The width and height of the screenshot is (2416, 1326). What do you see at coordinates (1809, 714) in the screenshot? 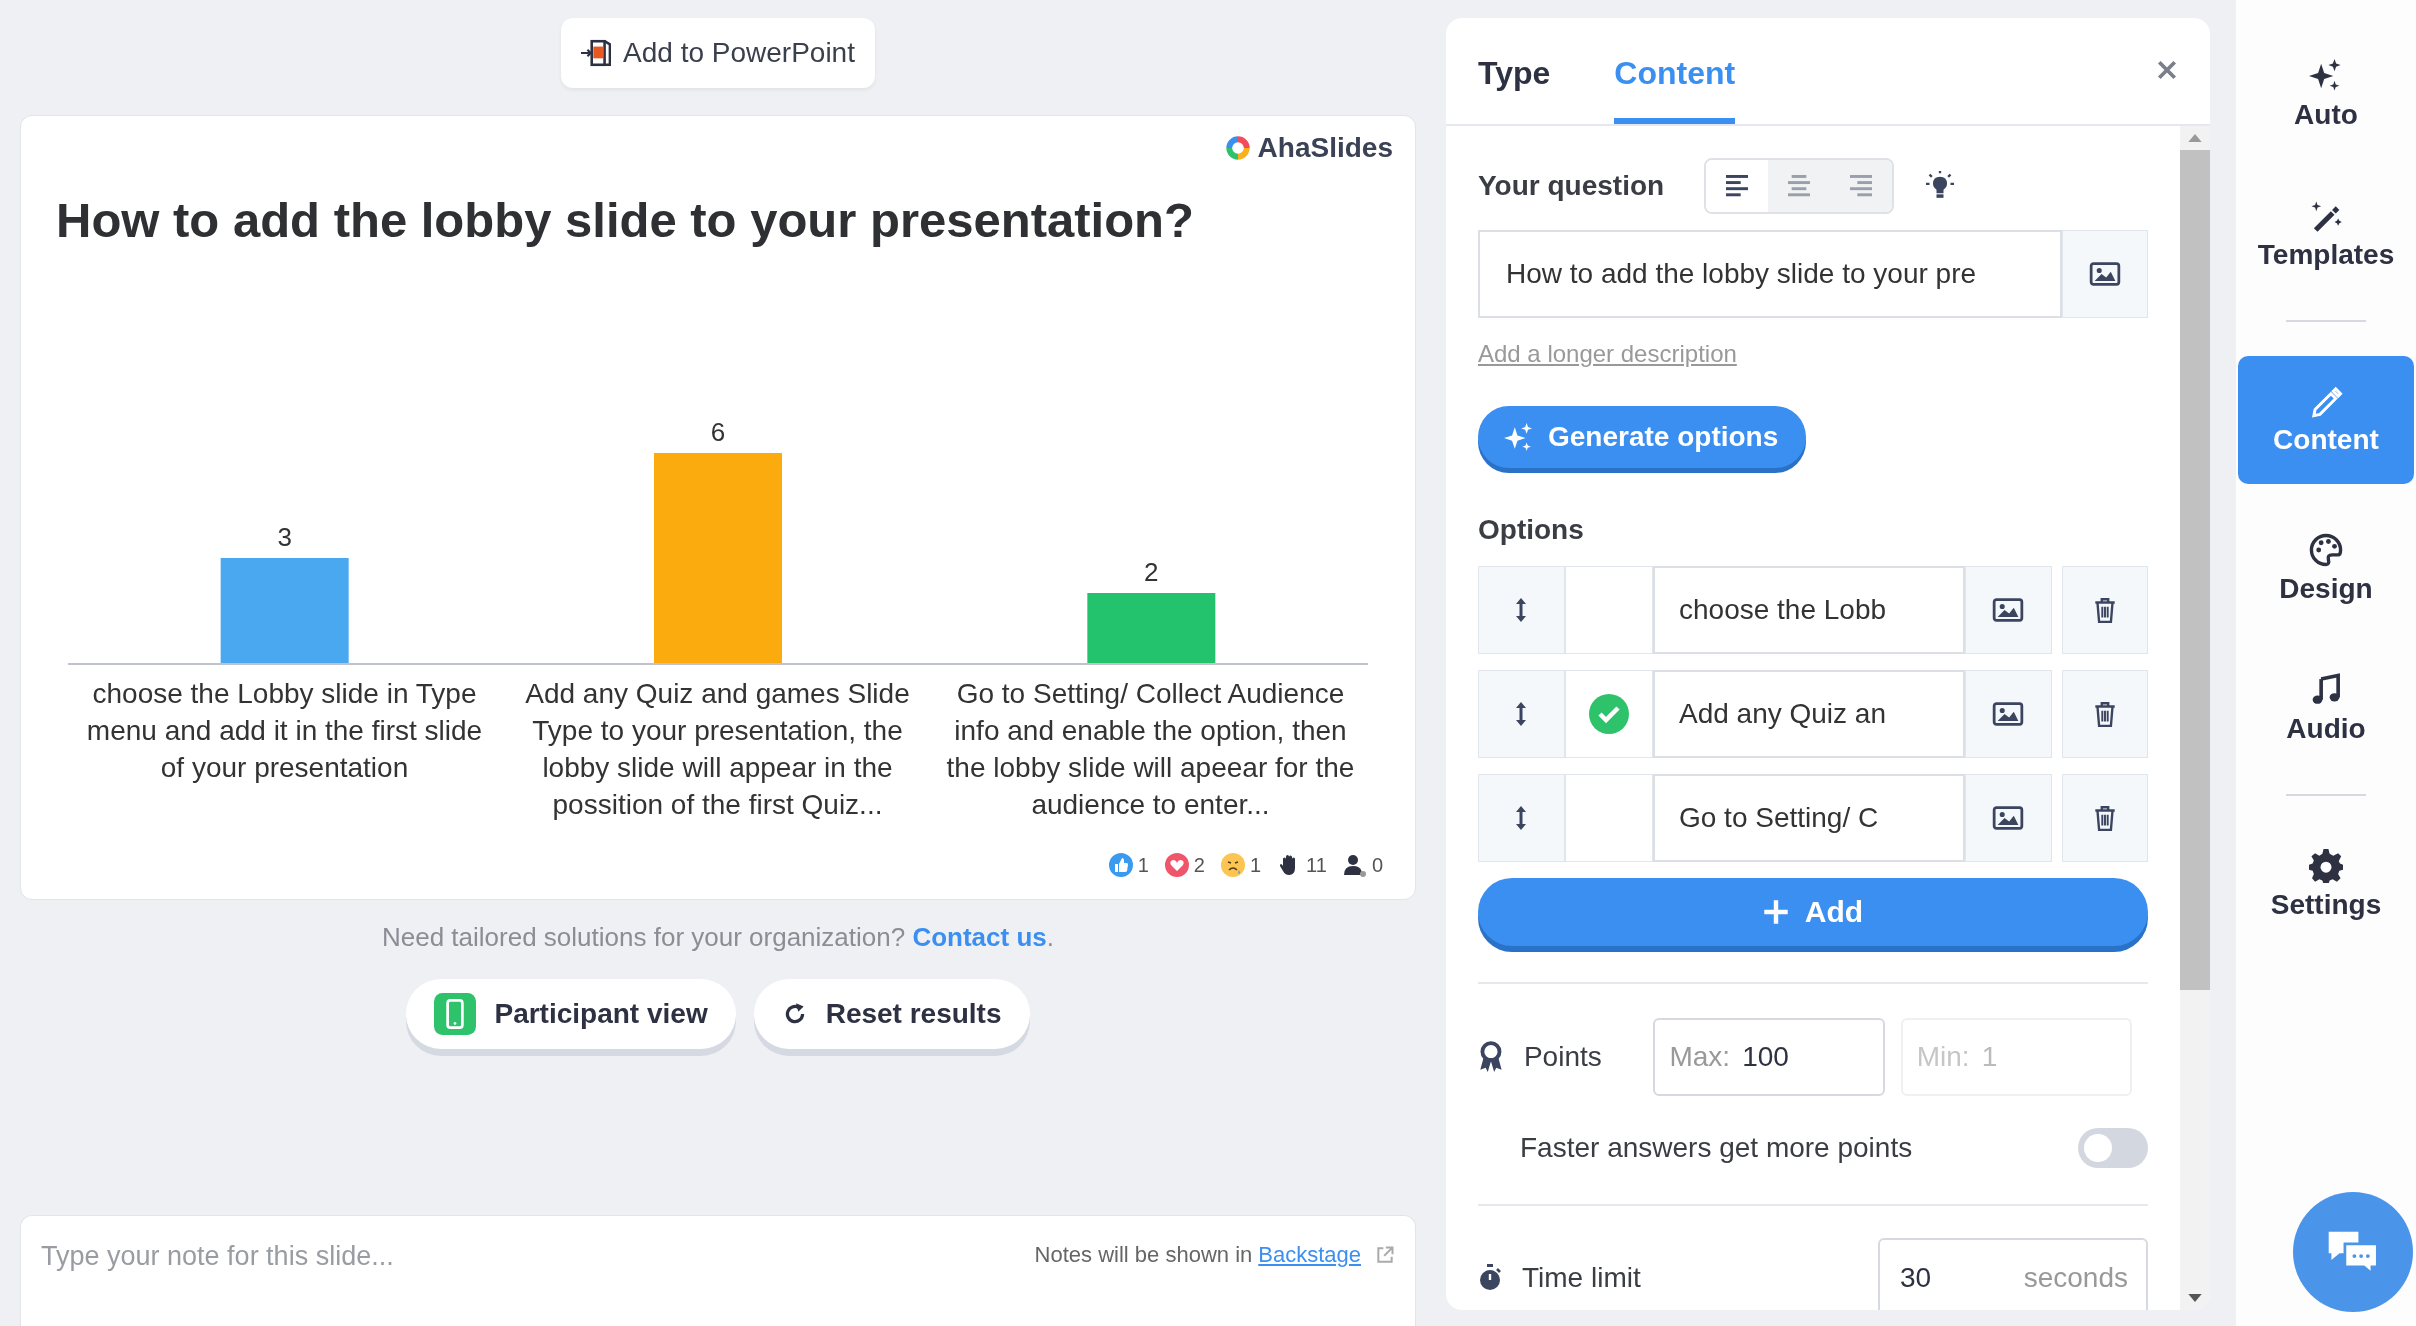
I see `option-field: Add any Quiz an` at bounding box center [1809, 714].